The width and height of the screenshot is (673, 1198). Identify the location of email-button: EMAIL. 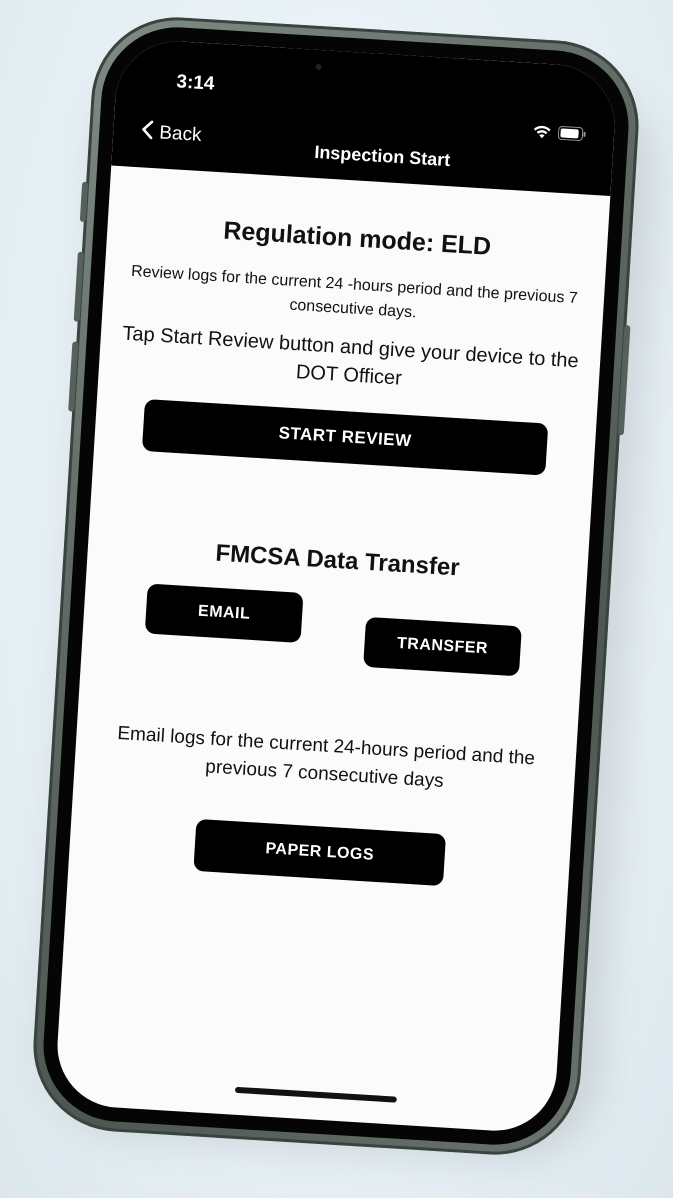
(224, 613).